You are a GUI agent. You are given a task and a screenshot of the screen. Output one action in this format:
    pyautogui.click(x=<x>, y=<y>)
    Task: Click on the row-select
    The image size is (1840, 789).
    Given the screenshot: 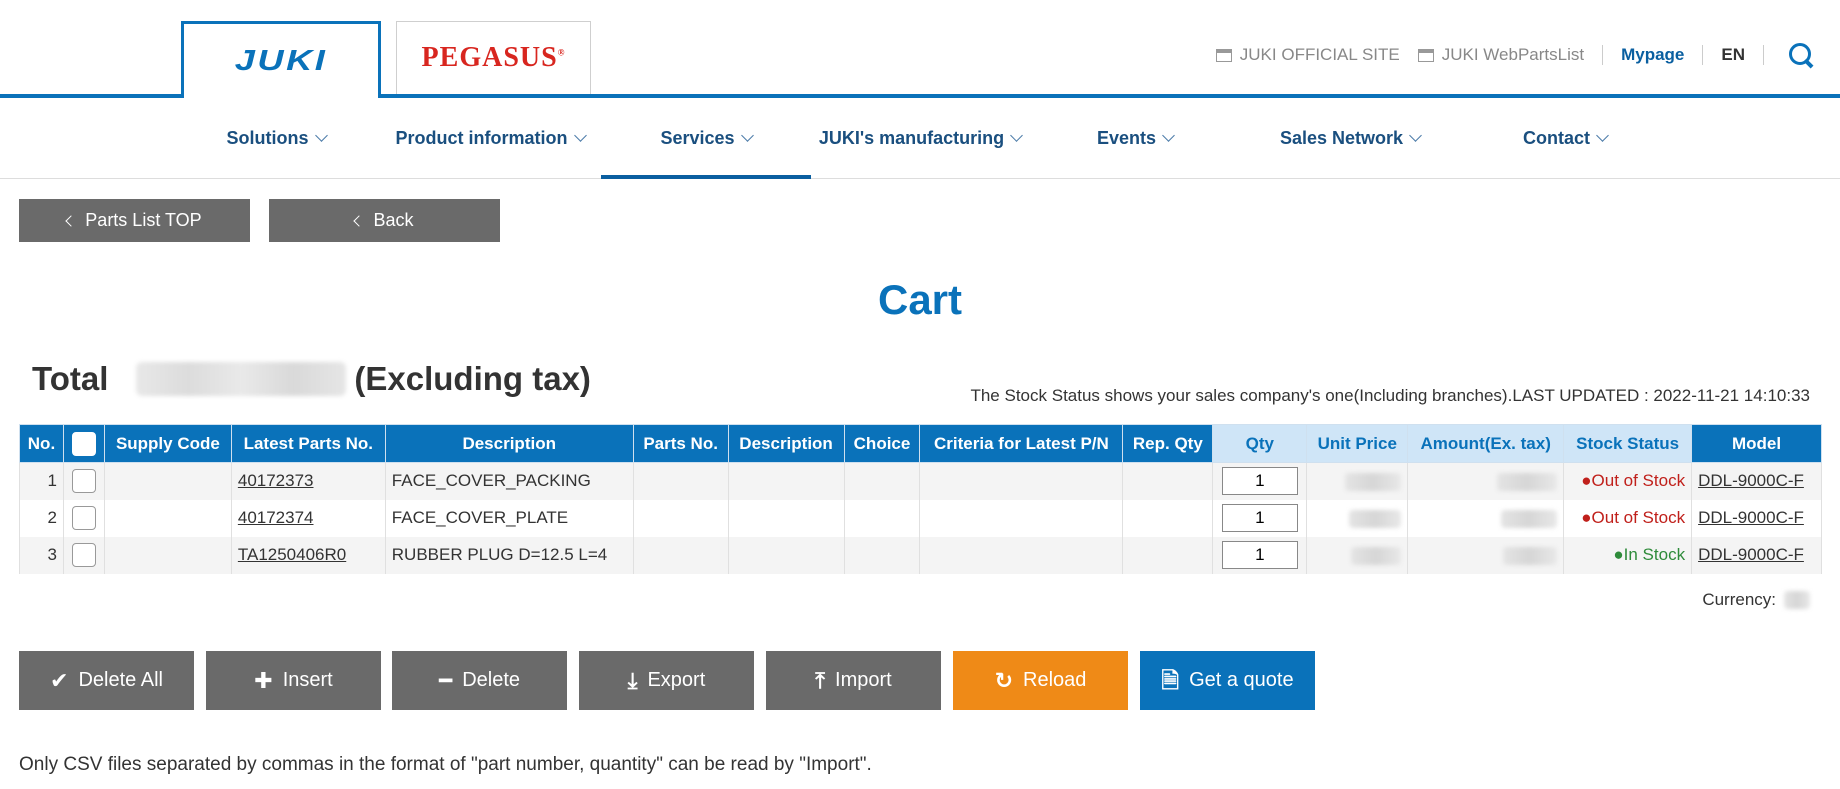 What is the action you would take?
    pyautogui.click(x=83, y=518)
    